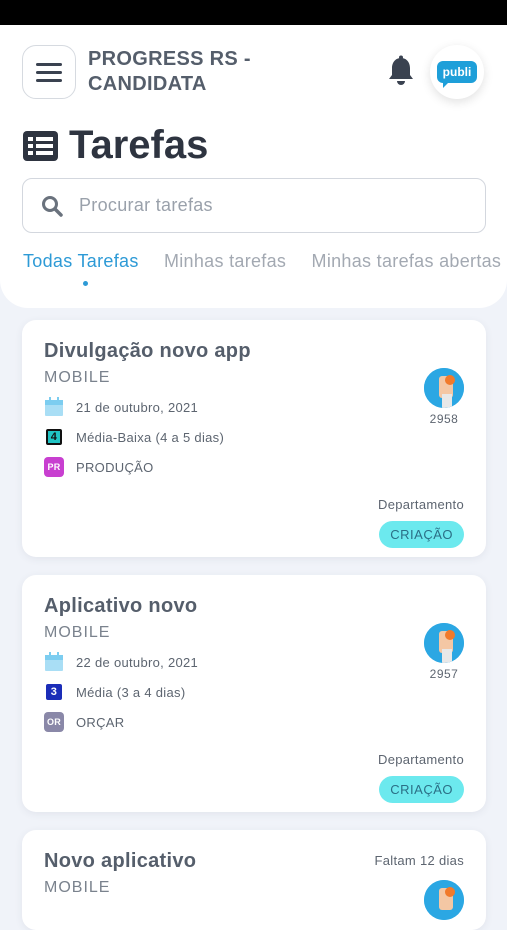  What do you see at coordinates (54, 692) in the screenshot?
I see `priority-badge: 3` at bounding box center [54, 692].